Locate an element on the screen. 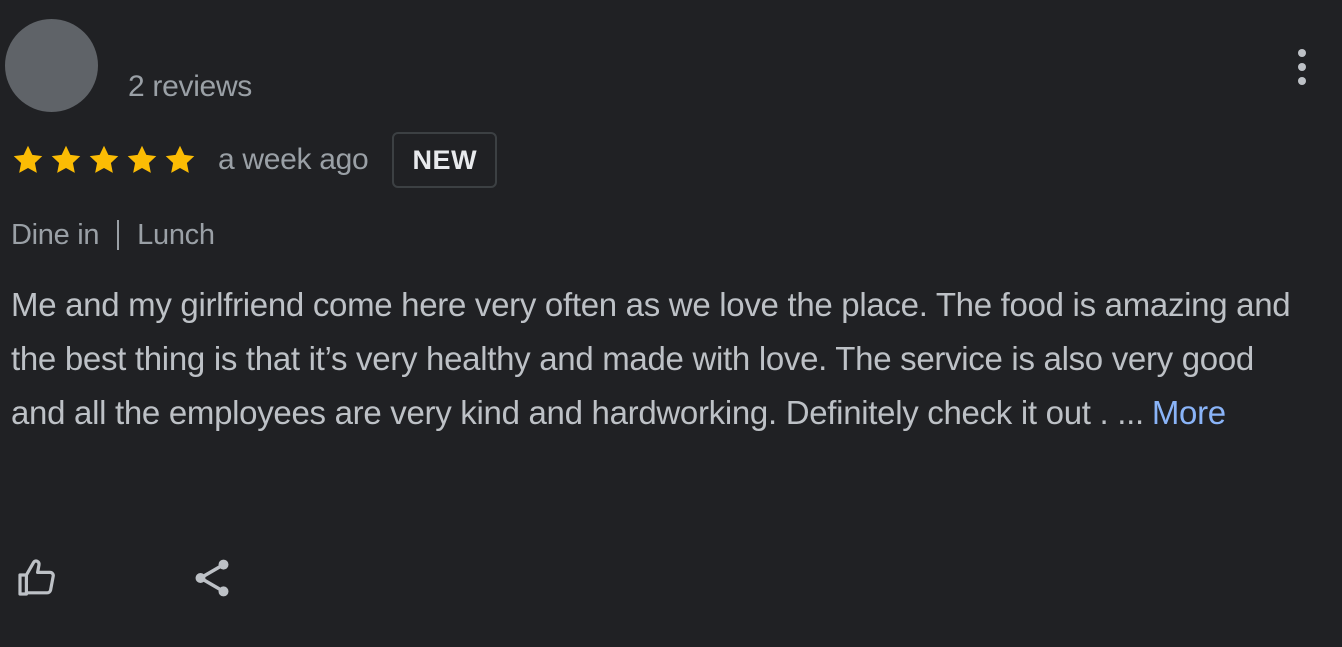  review-timestamp: a week ago is located at coordinates (293, 159).